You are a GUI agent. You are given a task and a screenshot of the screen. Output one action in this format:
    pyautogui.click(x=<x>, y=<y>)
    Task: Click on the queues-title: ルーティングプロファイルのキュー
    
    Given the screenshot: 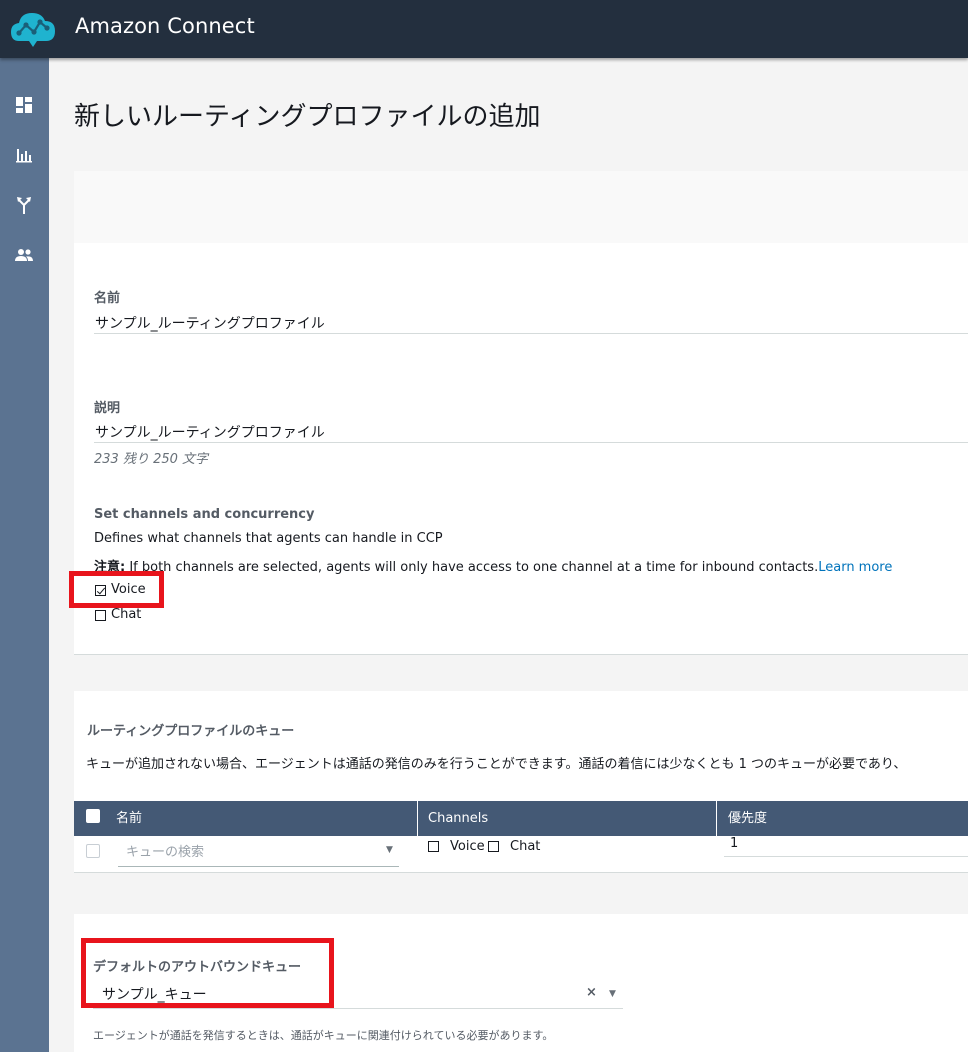 What is the action you would take?
    pyautogui.click(x=191, y=731)
    